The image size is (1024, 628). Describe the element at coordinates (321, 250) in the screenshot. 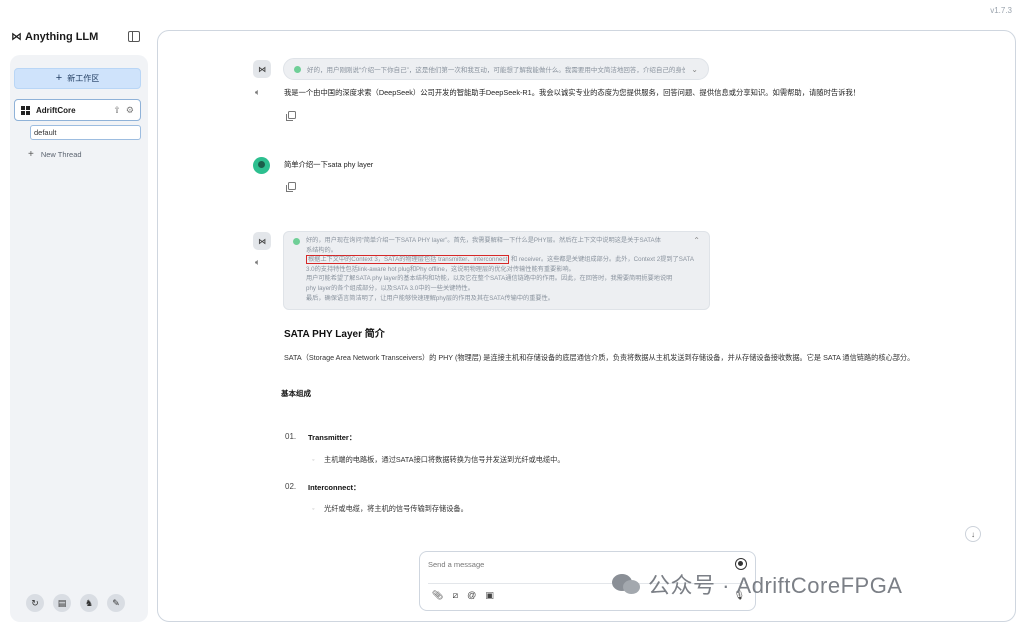

I see `thinking-line: 系结构的。` at that location.